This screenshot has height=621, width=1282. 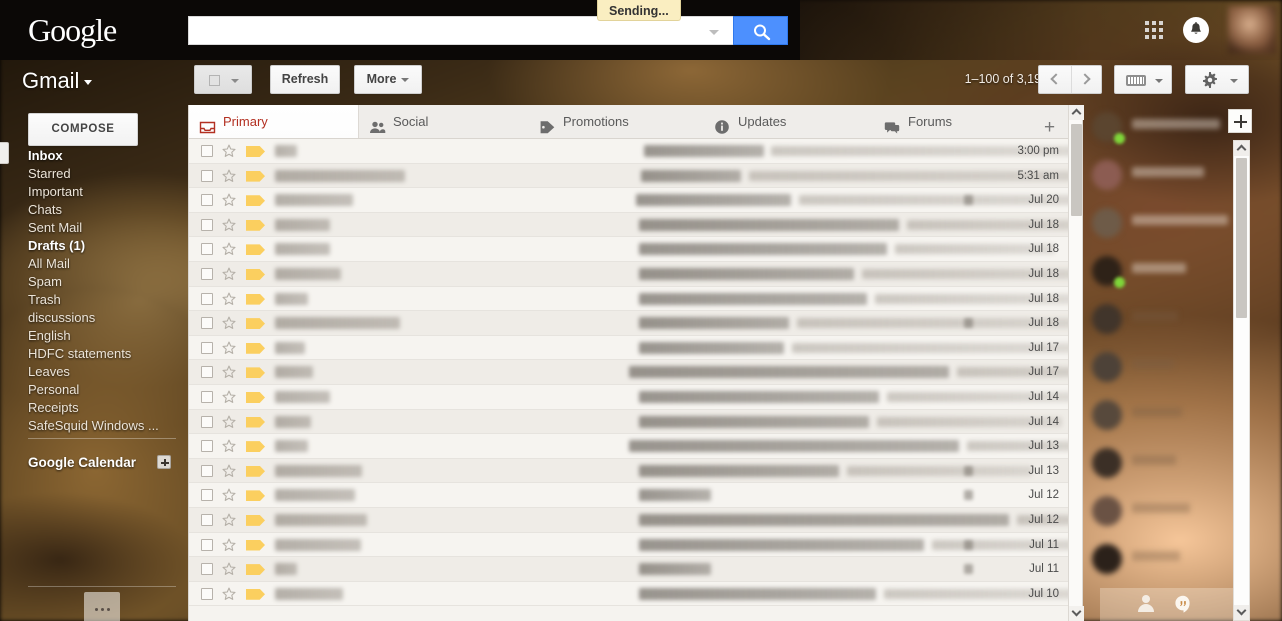 What do you see at coordinates (103, 246) in the screenshot?
I see `sidebar-item-drafts-1: Drafts (1)` at bounding box center [103, 246].